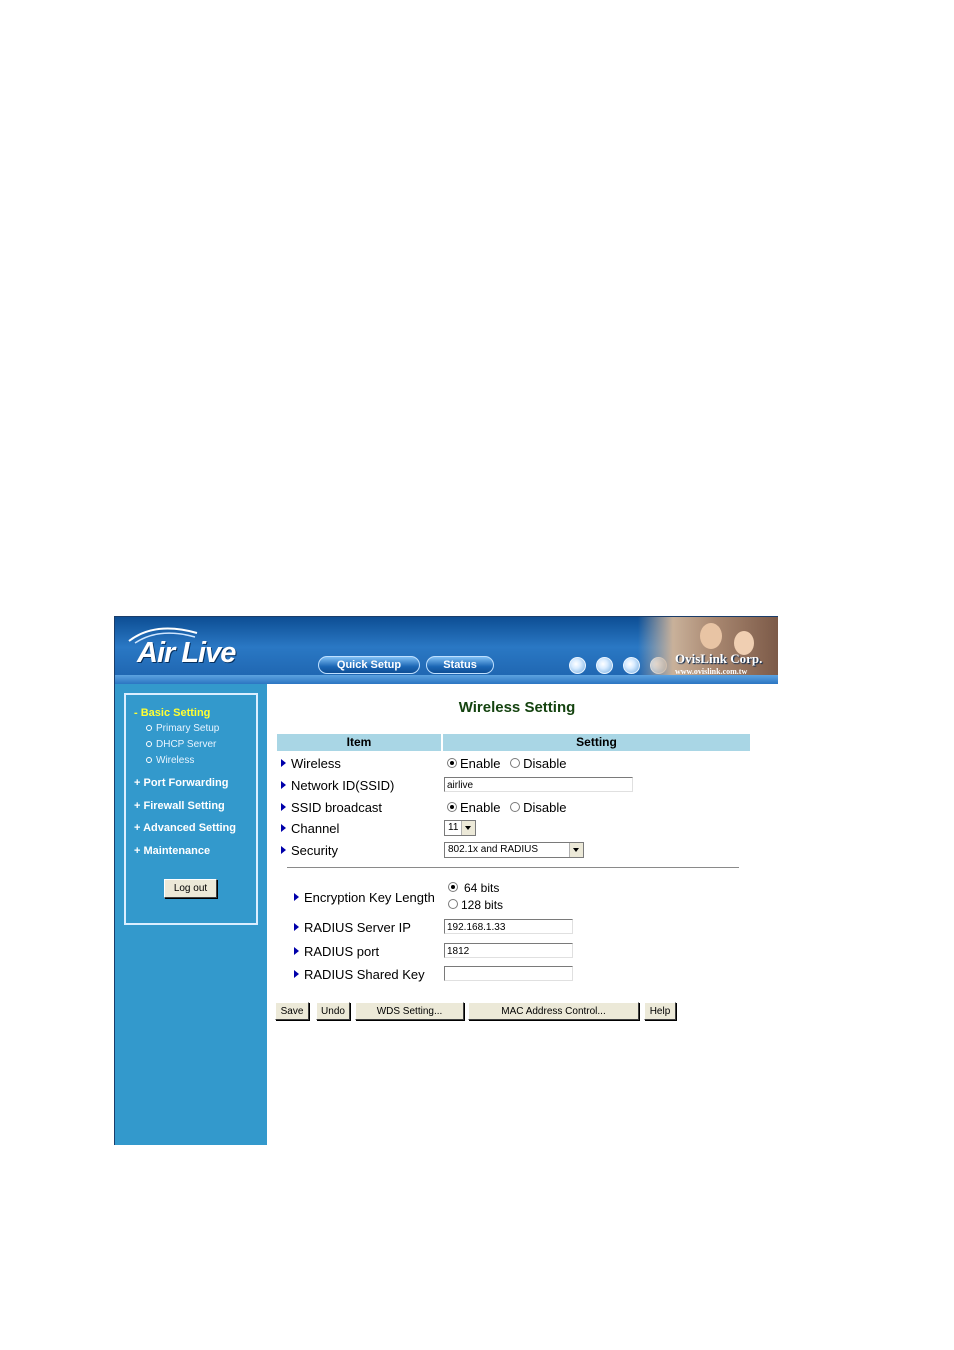 The image size is (954, 1350). Describe the element at coordinates (506, 807) in the screenshot. I see `broadcast-radio-group: Enable Disable` at that location.